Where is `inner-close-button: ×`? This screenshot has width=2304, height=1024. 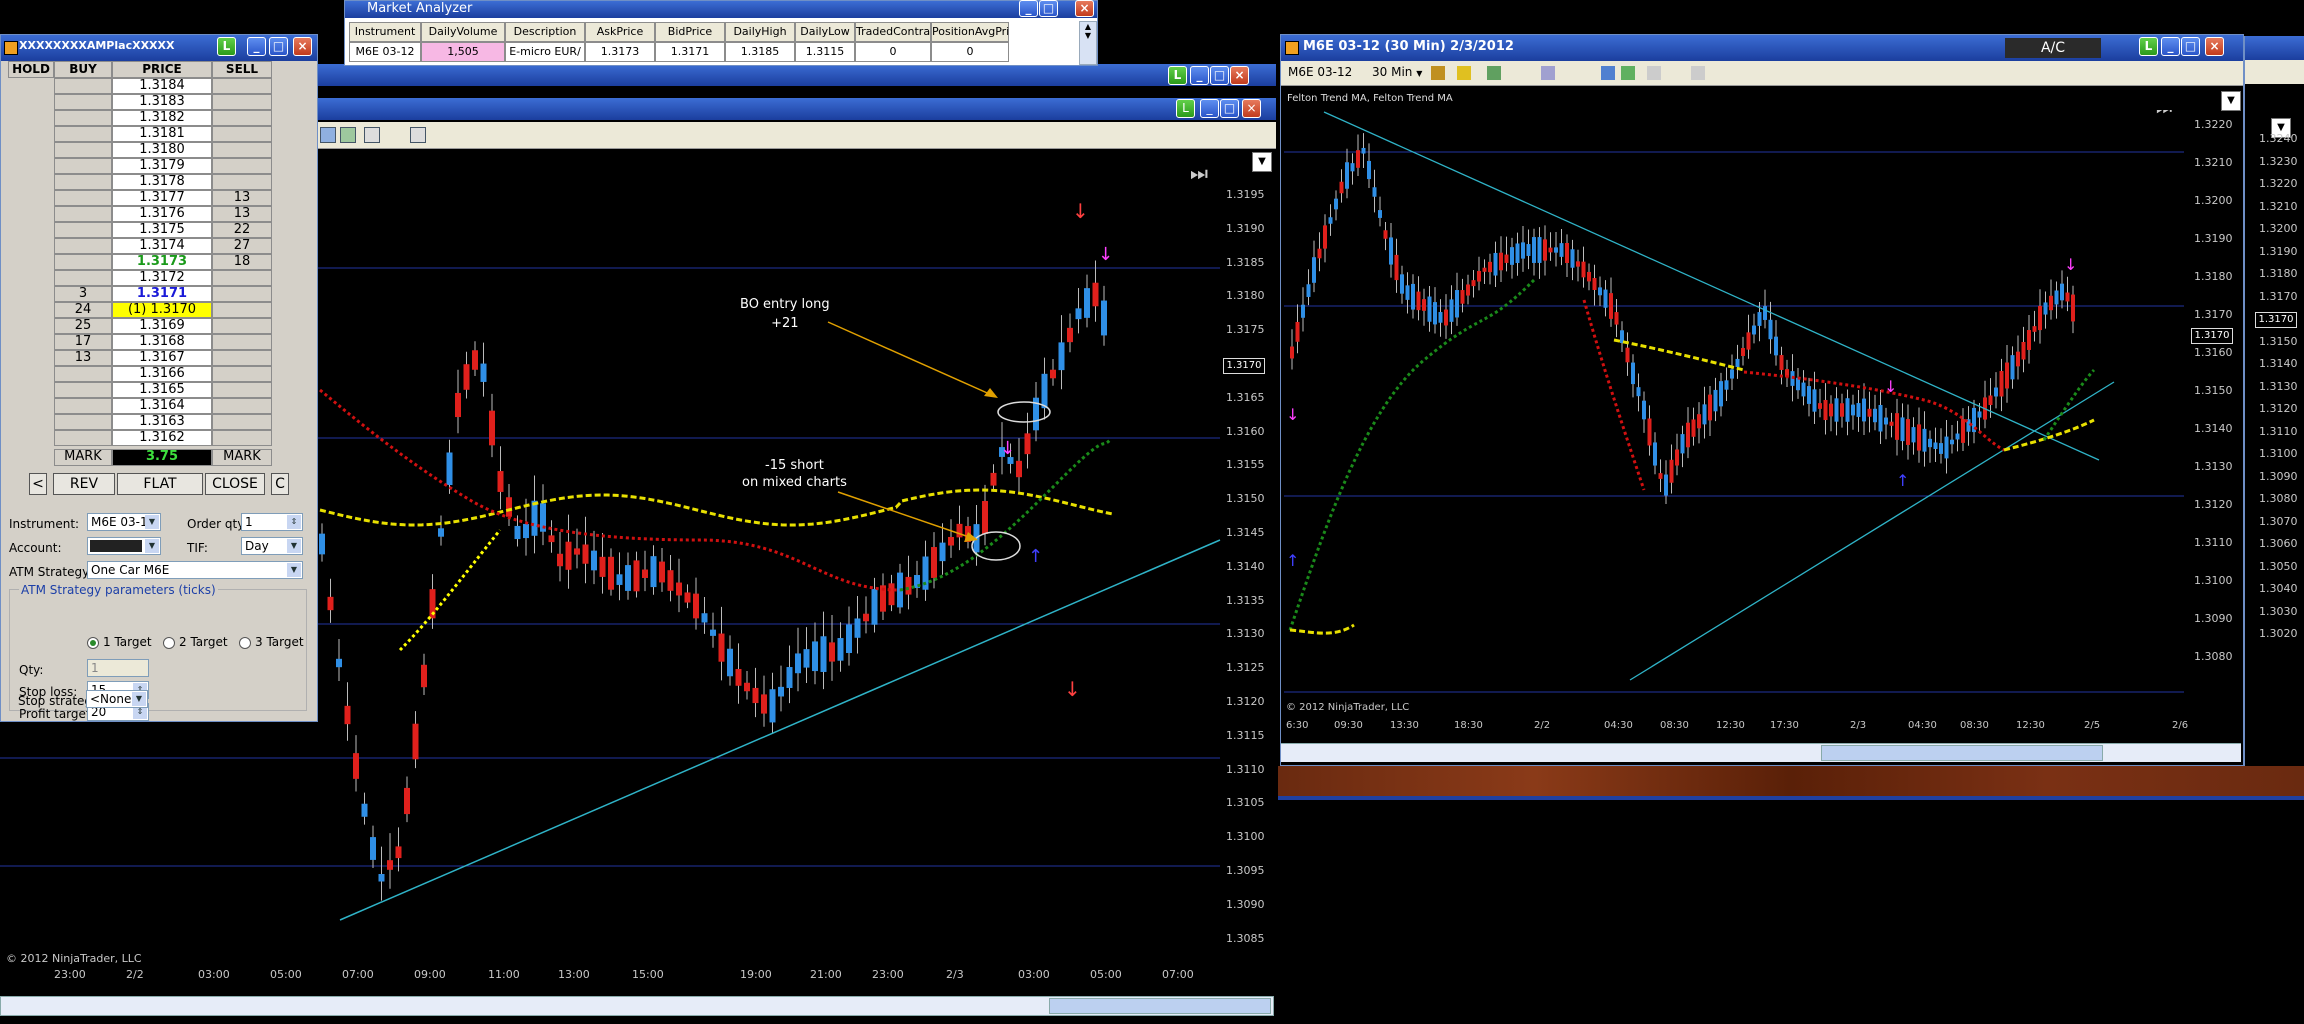
inner-close-button: × is located at coordinates (1251, 108).